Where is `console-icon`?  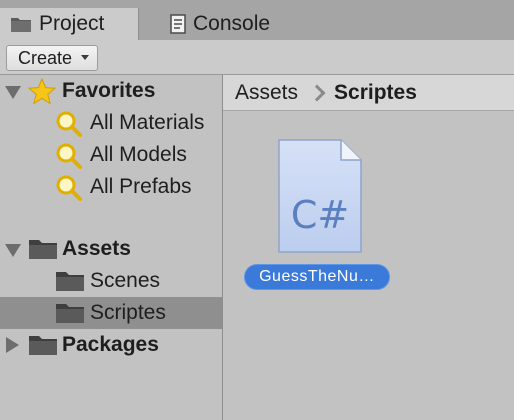 console-icon is located at coordinates (178, 24).